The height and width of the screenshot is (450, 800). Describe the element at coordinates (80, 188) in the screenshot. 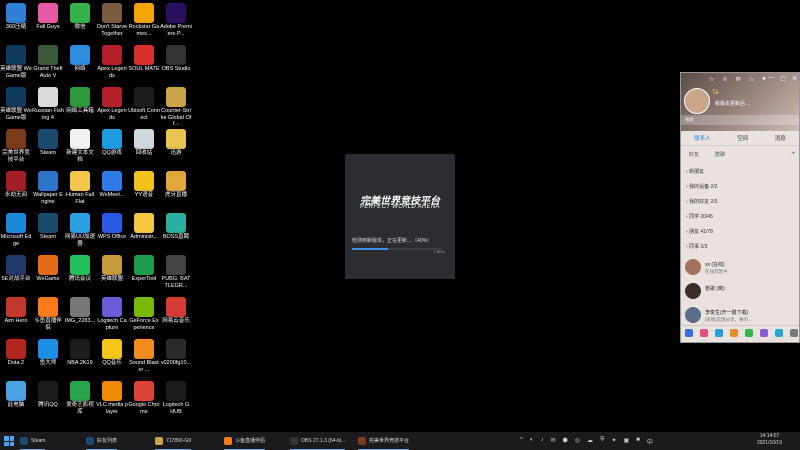

I see `desktop-icon: Human Fall Flat` at that location.